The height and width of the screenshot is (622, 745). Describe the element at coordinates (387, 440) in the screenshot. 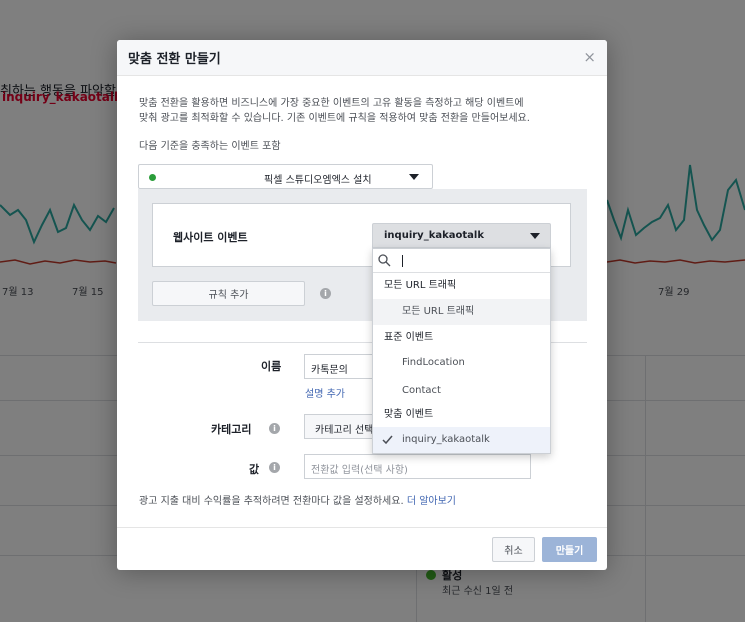

I see `check-icon` at that location.